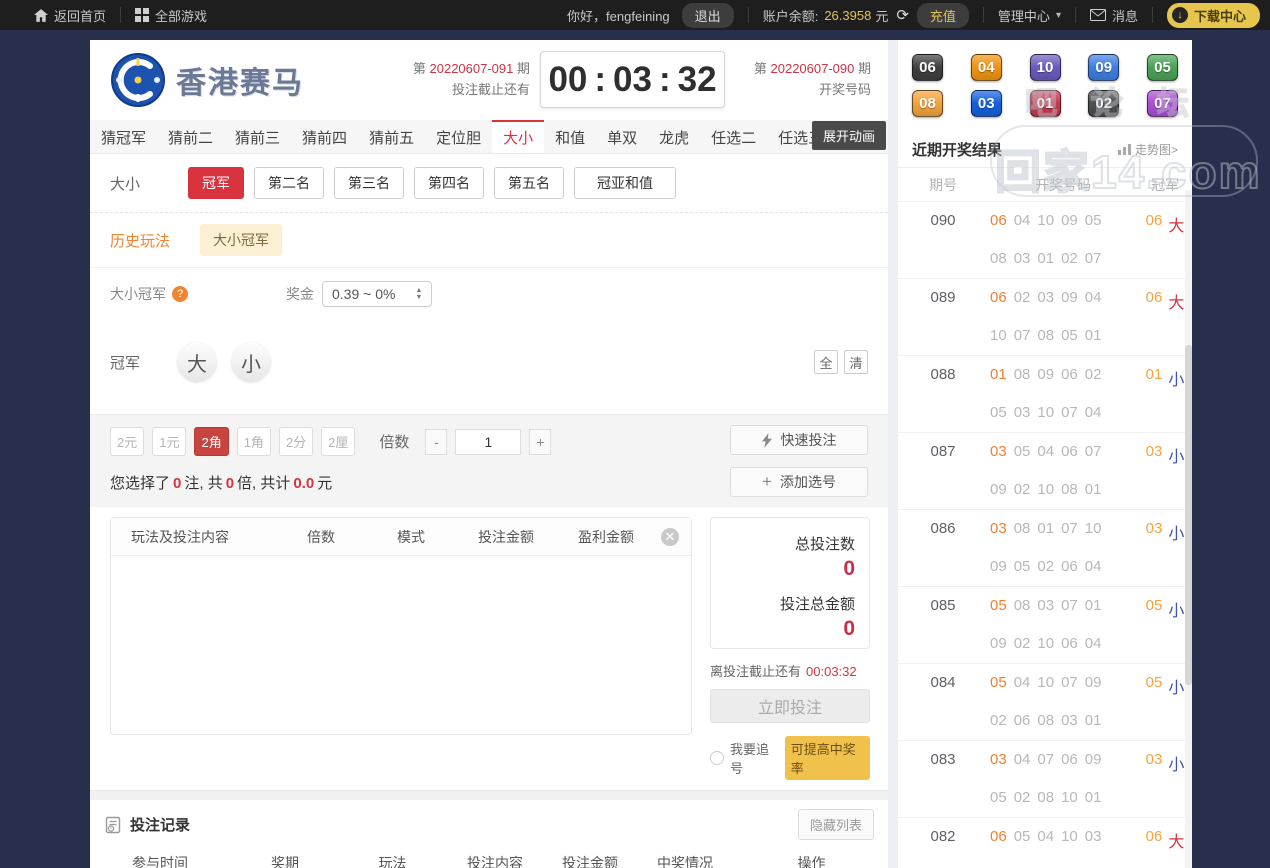 The width and height of the screenshot is (1270, 868). Describe the element at coordinates (1045, 779) in the screenshot. I see `result-row: 083 03 04 07 06 09 05 02 08 10 01 03 小` at that location.